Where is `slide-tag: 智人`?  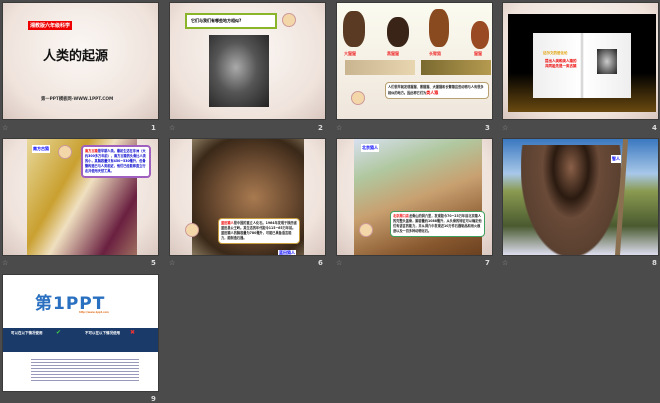 slide-tag: 智人 is located at coordinates (616, 159).